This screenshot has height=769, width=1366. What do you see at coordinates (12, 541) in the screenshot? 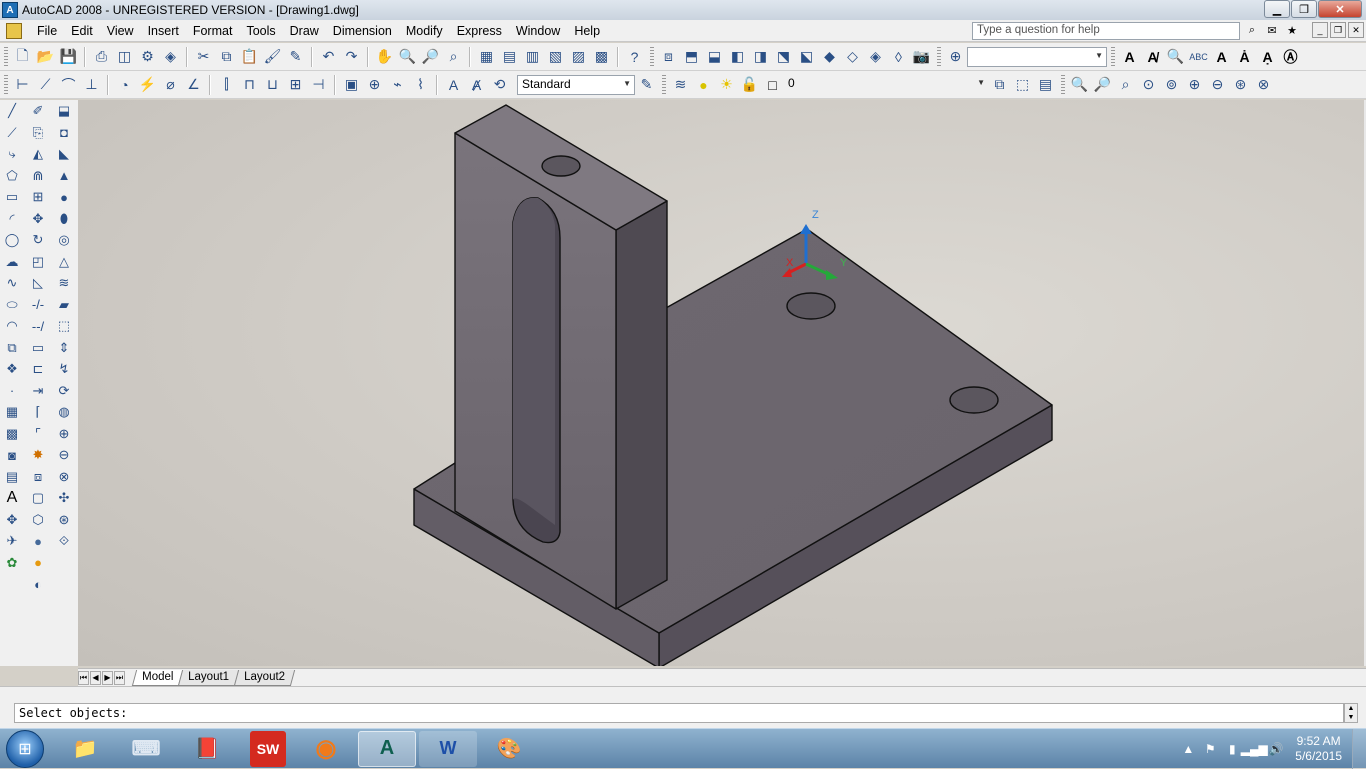
I see `walk-icon: ✈` at bounding box center [12, 541].